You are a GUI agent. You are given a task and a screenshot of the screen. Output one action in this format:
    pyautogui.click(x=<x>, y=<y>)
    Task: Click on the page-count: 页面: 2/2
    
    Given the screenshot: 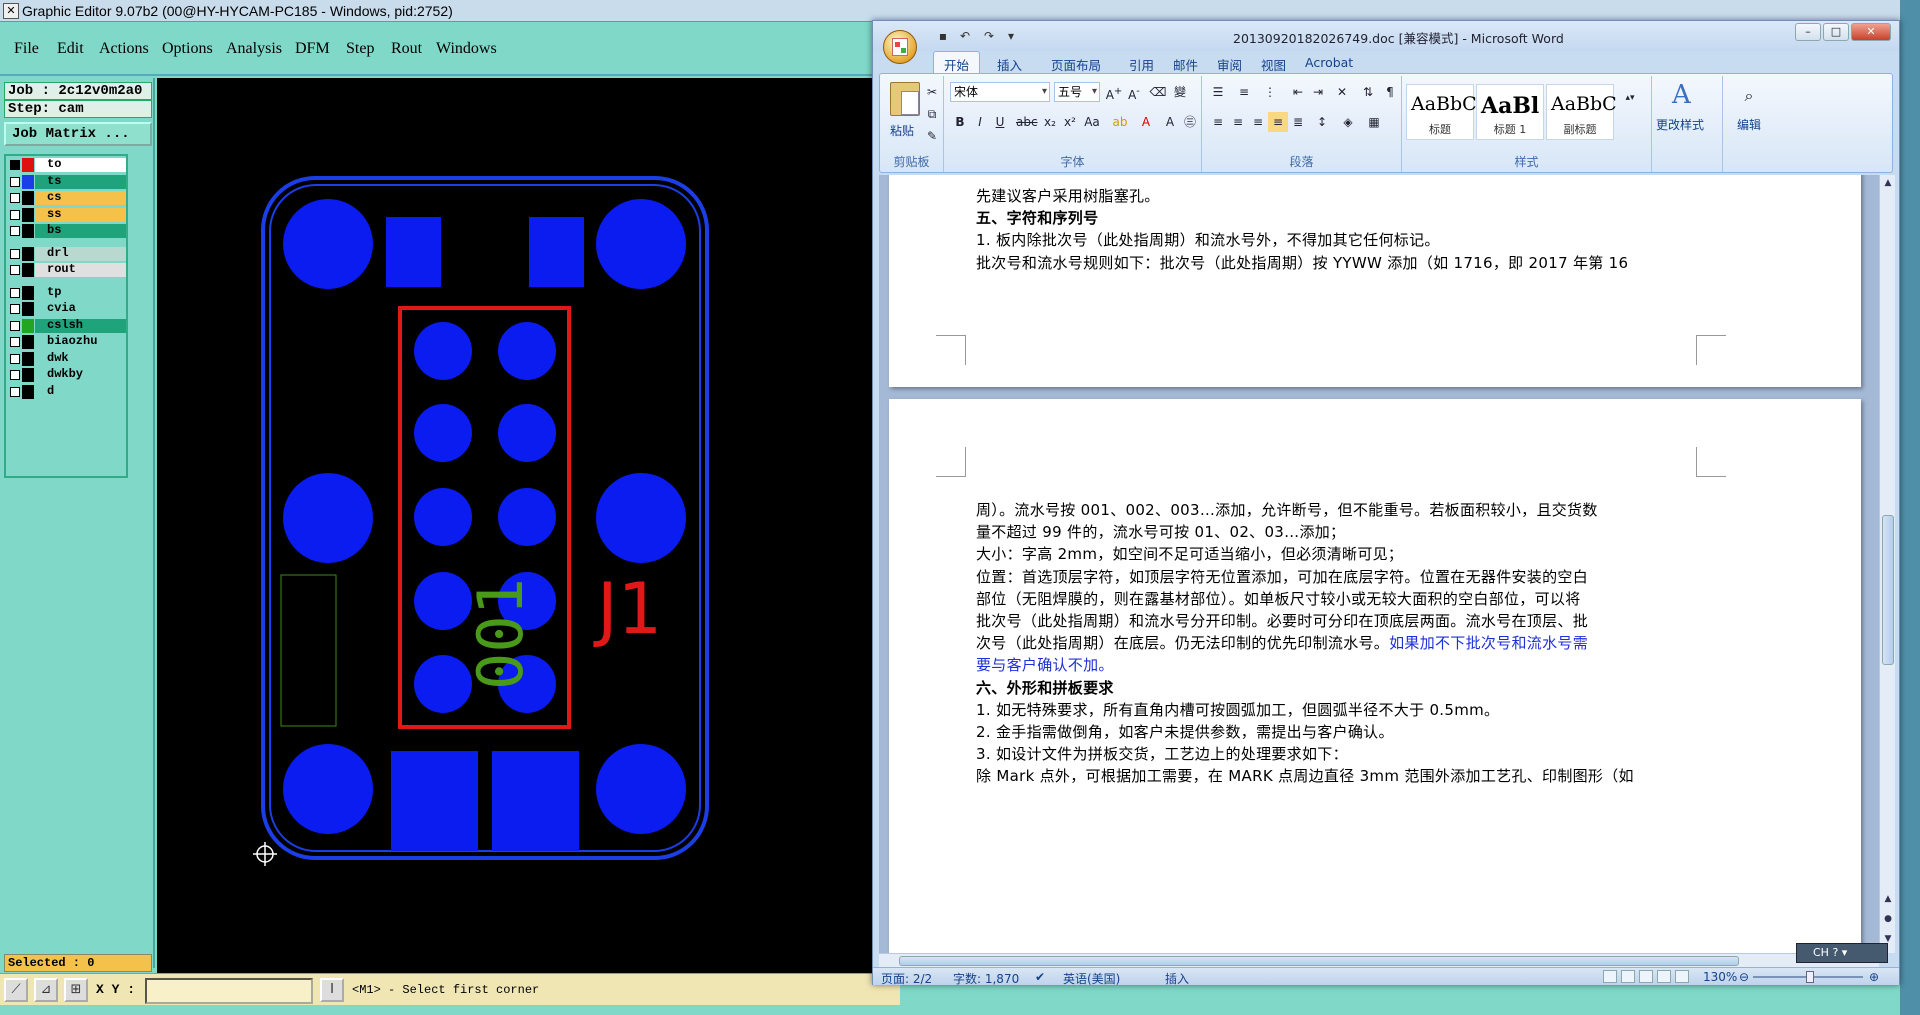 What is the action you would take?
    pyautogui.click(x=906, y=978)
    